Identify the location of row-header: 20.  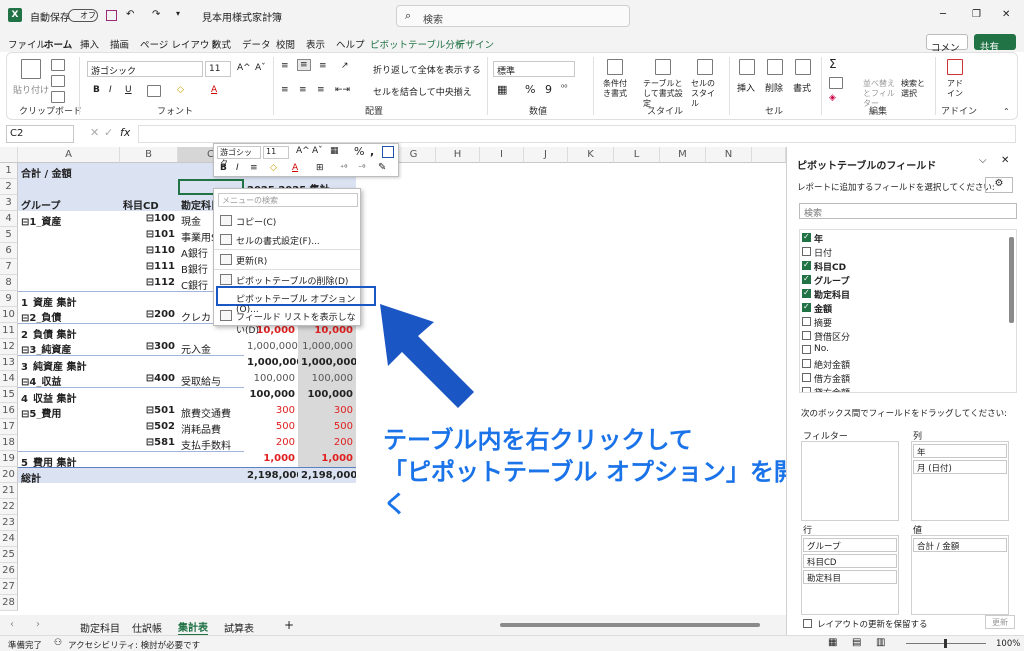
(9, 475).